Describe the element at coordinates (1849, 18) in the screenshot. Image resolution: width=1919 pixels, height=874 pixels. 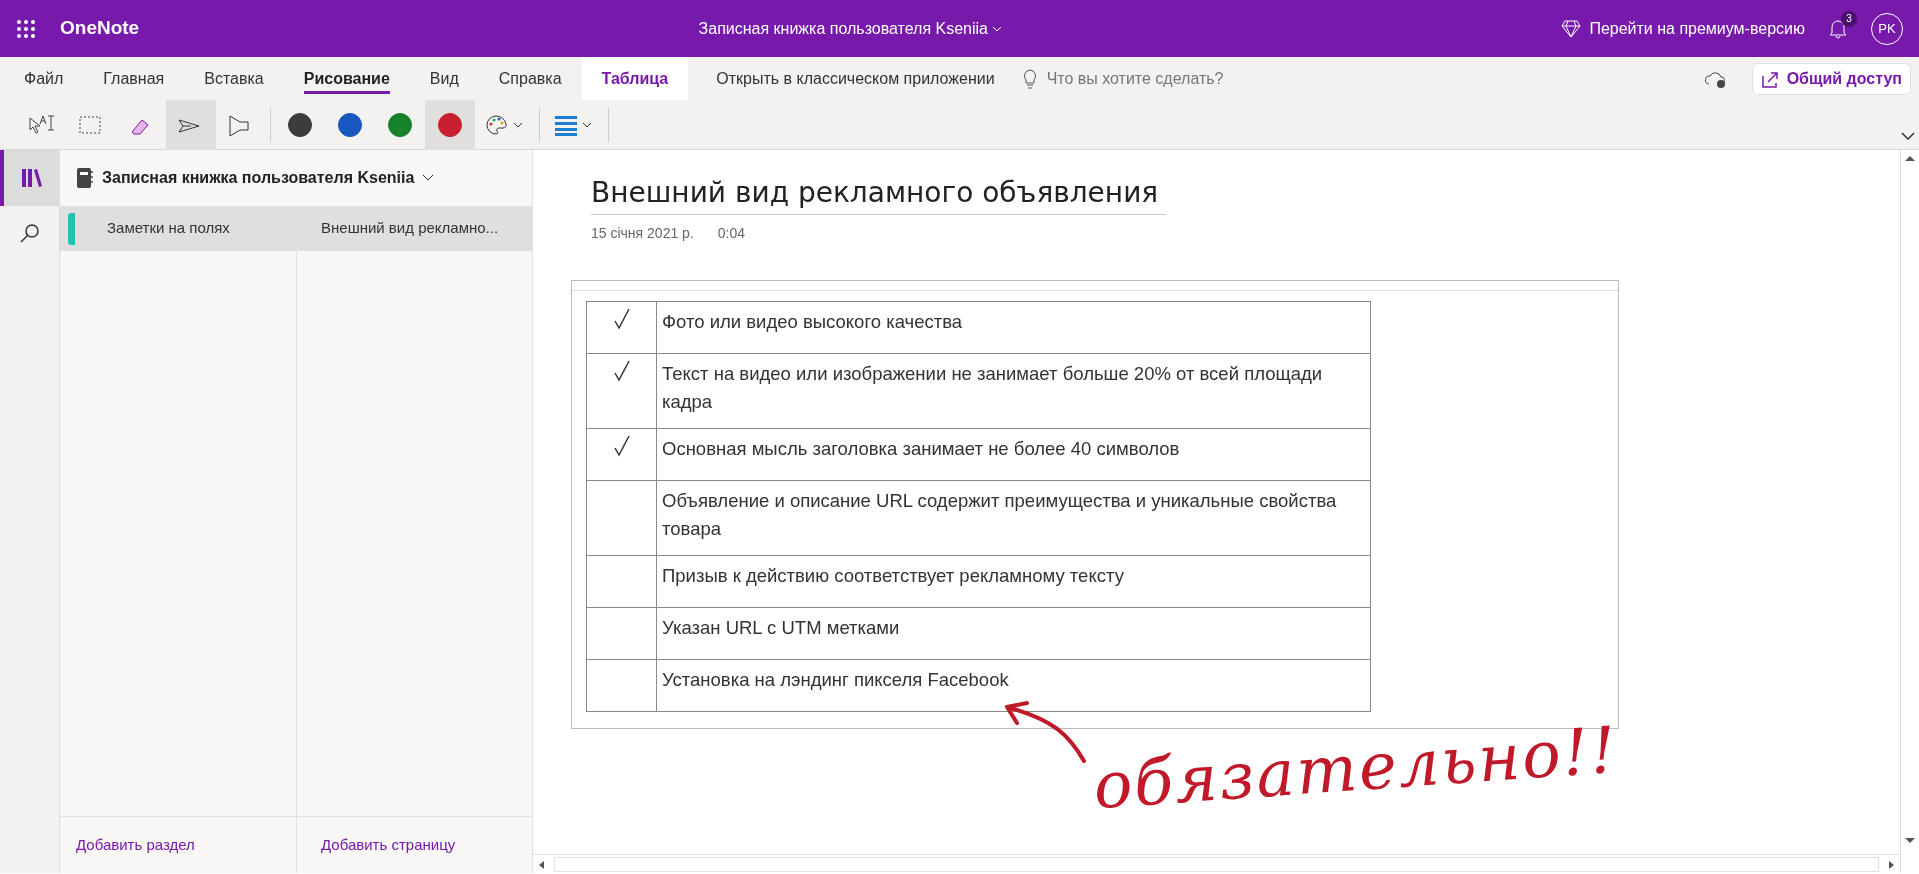
I see `notification-count: 3` at that location.